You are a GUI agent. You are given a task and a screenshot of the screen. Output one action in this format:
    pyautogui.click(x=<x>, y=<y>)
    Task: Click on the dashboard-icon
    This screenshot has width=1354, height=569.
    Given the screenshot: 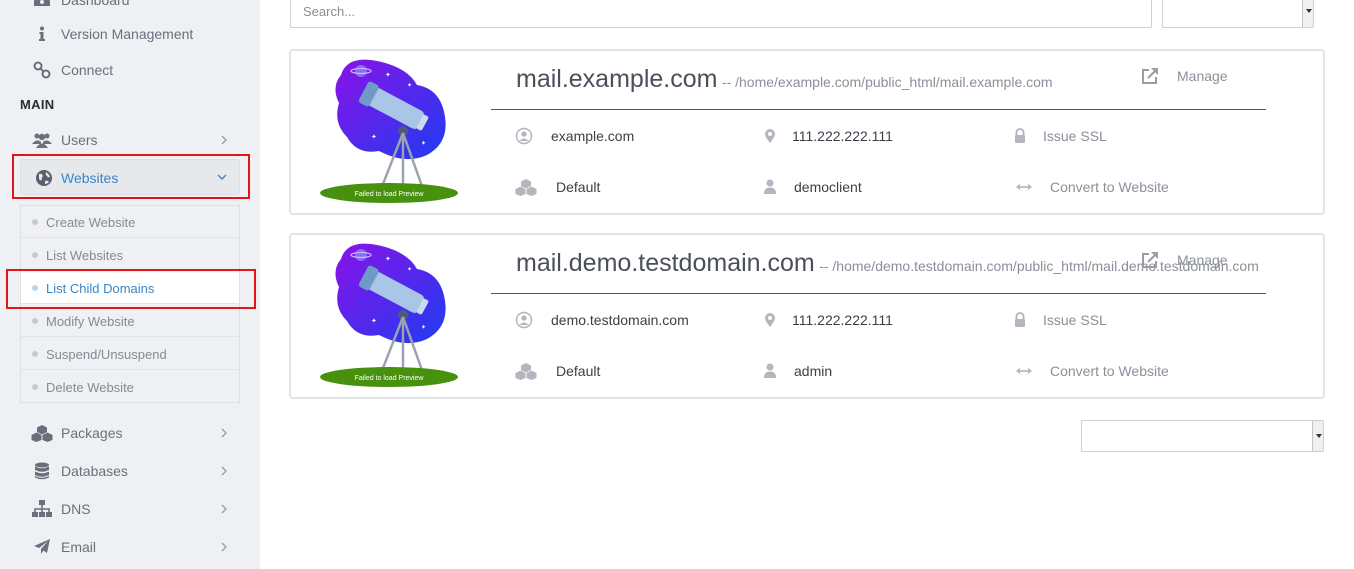 What is the action you would take?
    pyautogui.click(x=42, y=5)
    